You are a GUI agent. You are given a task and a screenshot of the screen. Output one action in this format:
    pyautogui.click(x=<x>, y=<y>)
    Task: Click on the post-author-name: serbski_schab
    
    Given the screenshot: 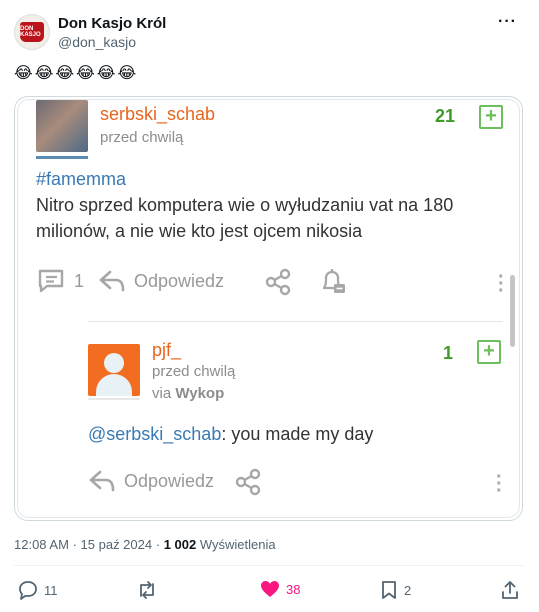 What is the action you would take?
    pyautogui.click(x=157, y=114)
    